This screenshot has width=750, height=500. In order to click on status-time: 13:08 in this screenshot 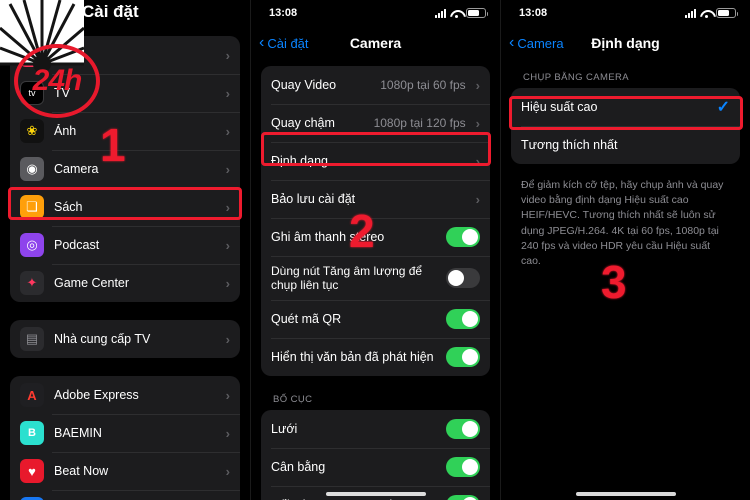, I will do `click(533, 13)`.